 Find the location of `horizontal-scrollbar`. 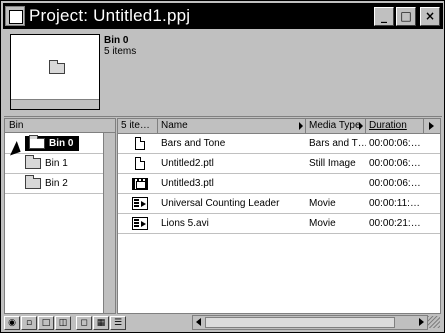

horizontal-scrollbar is located at coordinates (310, 322).